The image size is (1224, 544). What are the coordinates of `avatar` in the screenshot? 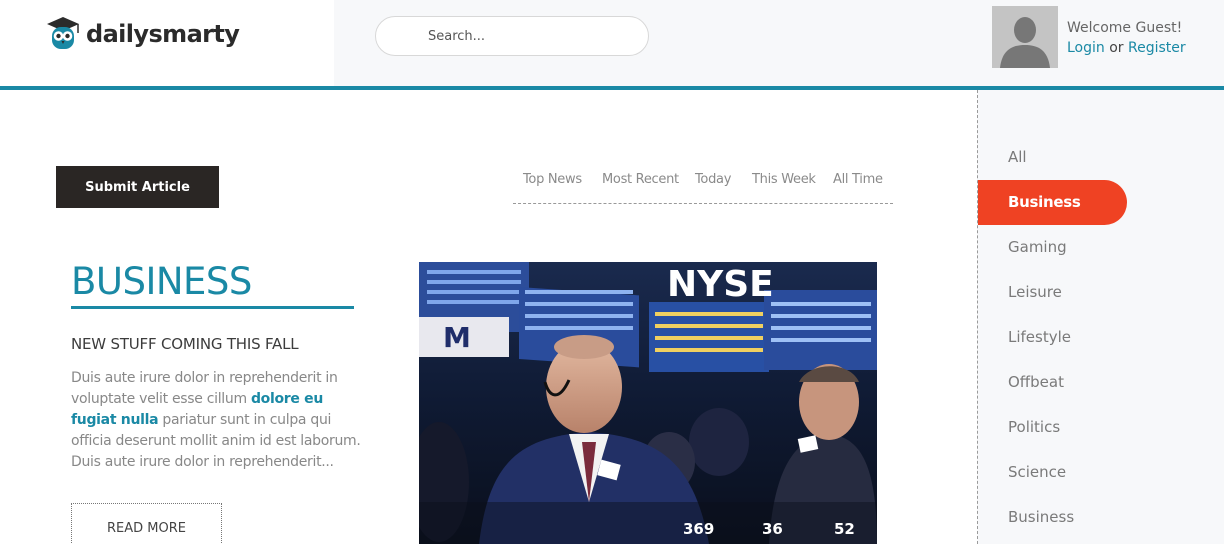 It's located at (1025, 37).